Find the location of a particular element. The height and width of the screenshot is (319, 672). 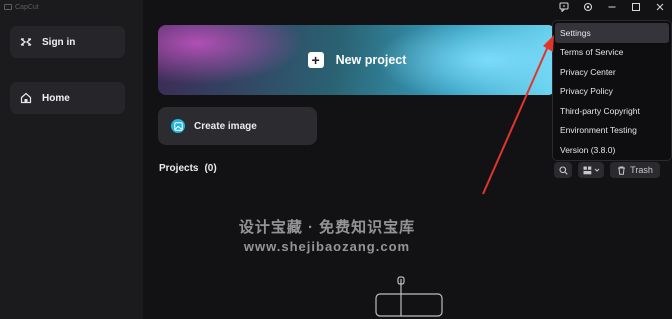

search-icon is located at coordinates (563, 170).